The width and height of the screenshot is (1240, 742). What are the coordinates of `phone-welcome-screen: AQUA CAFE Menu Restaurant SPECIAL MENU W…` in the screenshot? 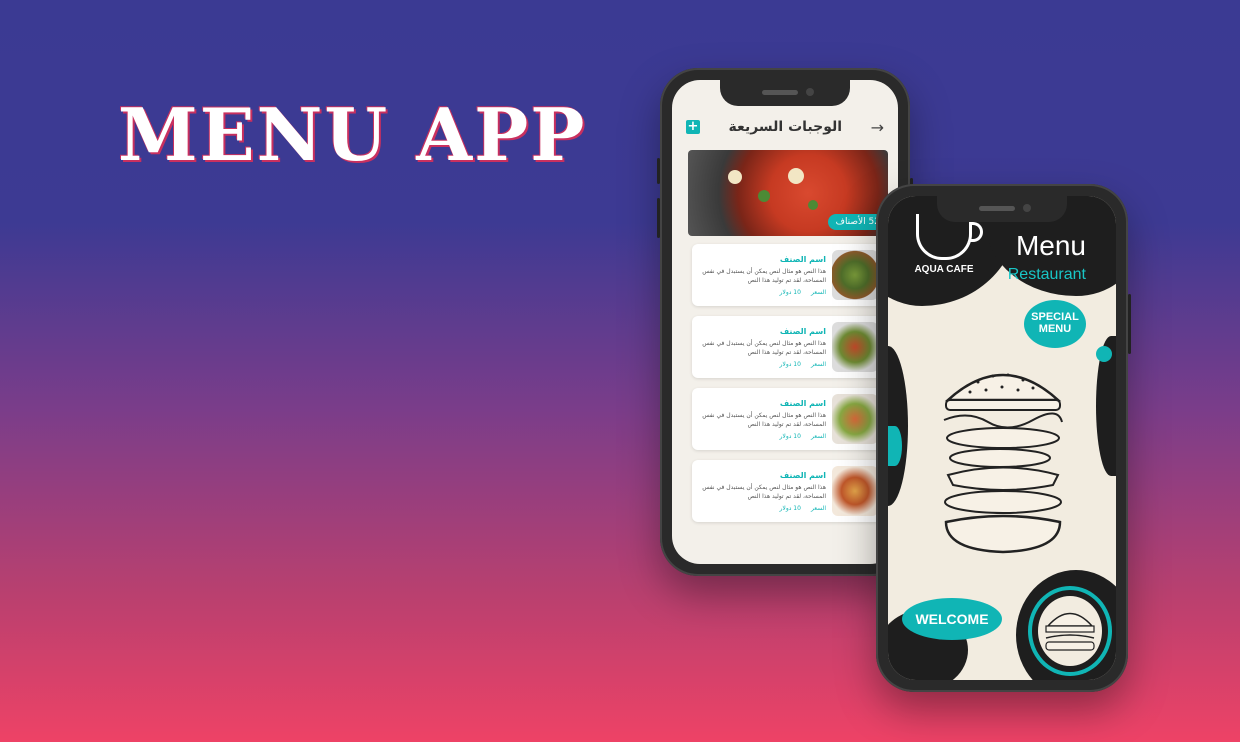 It's located at (1003, 438).